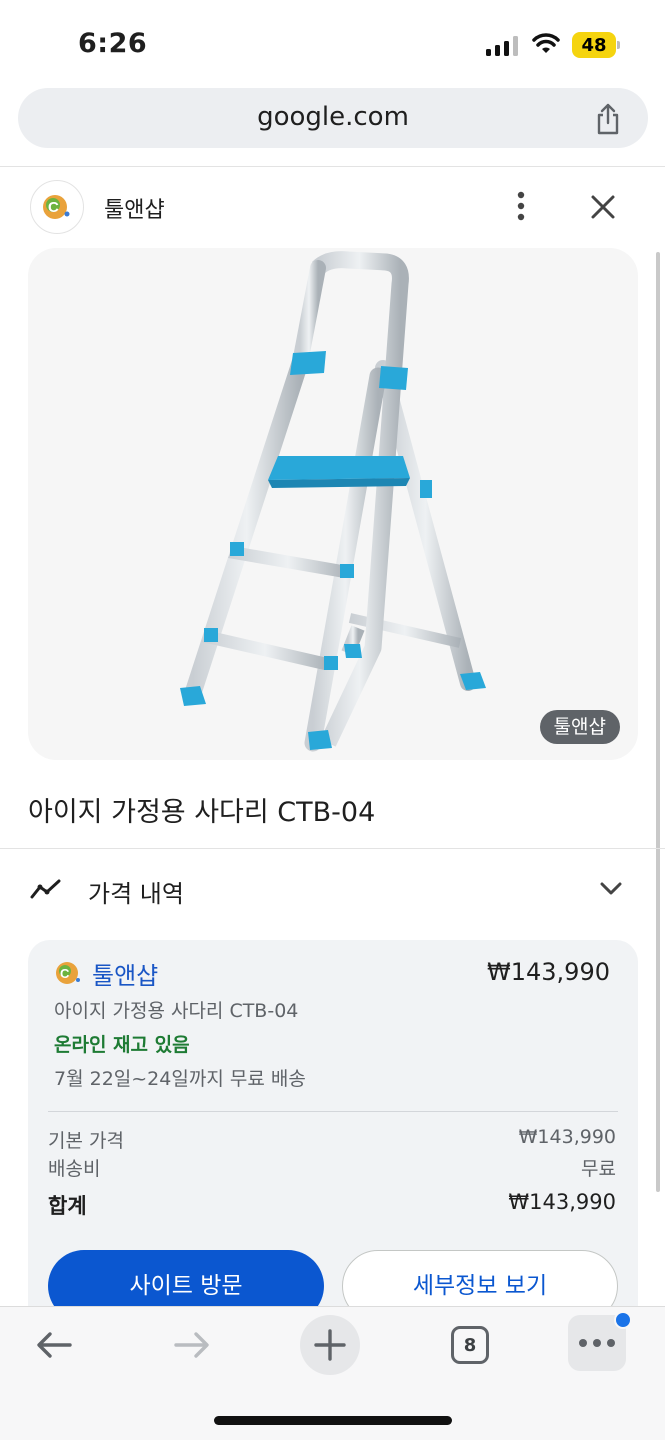  I want to click on tabs-button: 8, so click(470, 1345).